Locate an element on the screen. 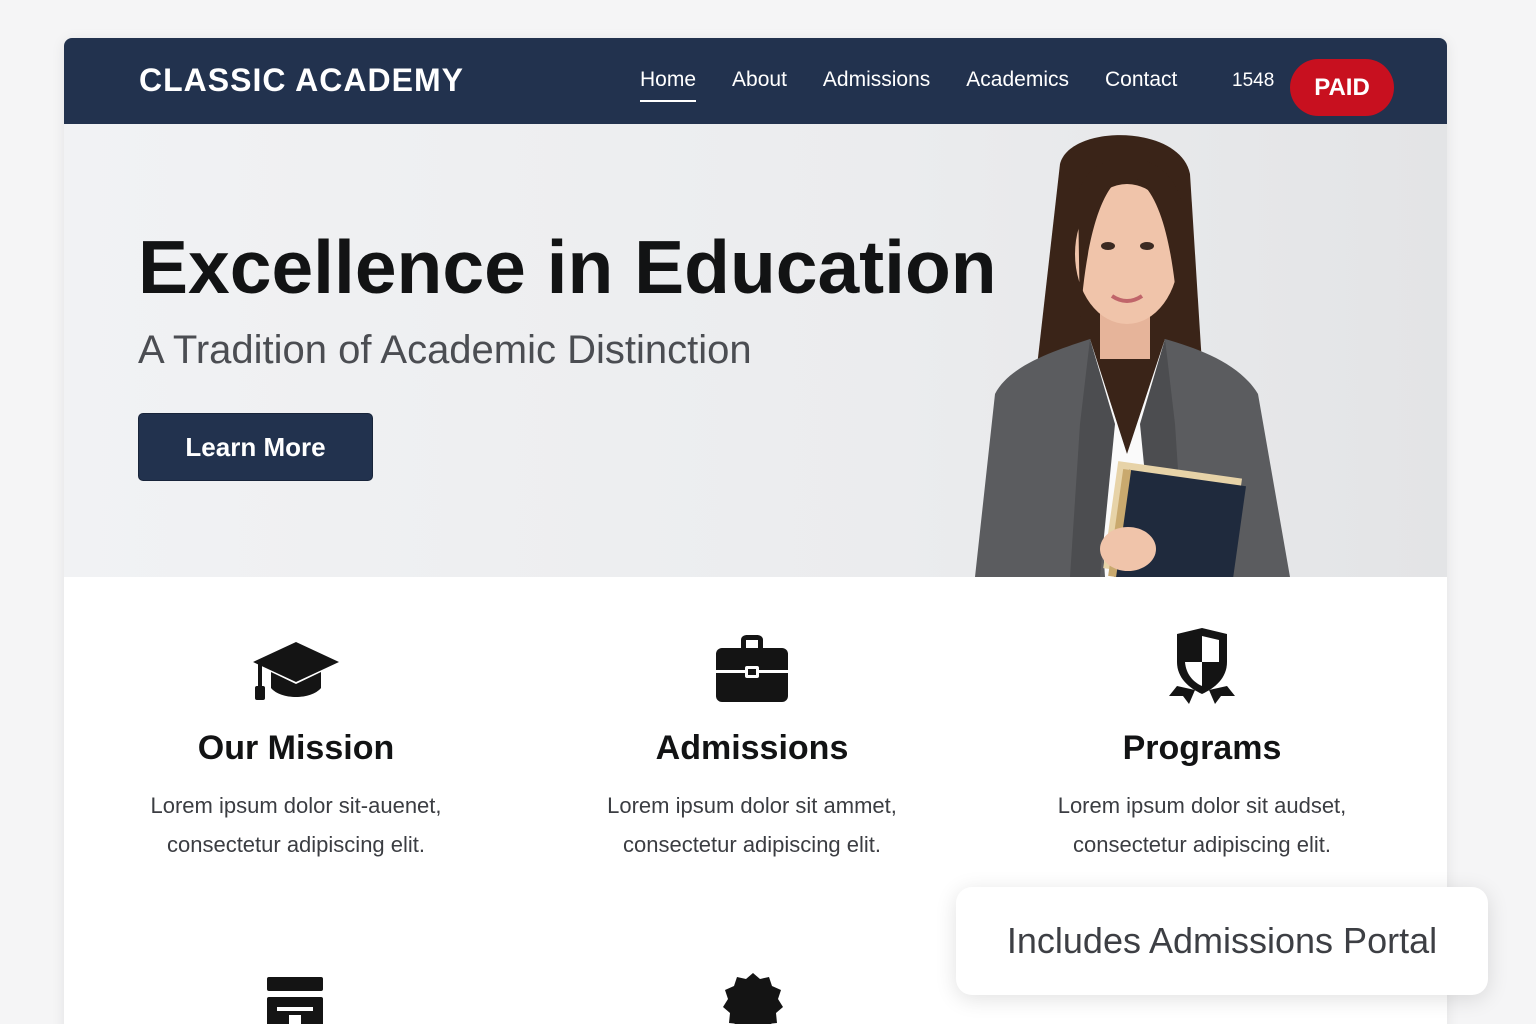 The height and width of the screenshot is (1024, 1536). student-portrait-image is located at coordinates (1132, 356).